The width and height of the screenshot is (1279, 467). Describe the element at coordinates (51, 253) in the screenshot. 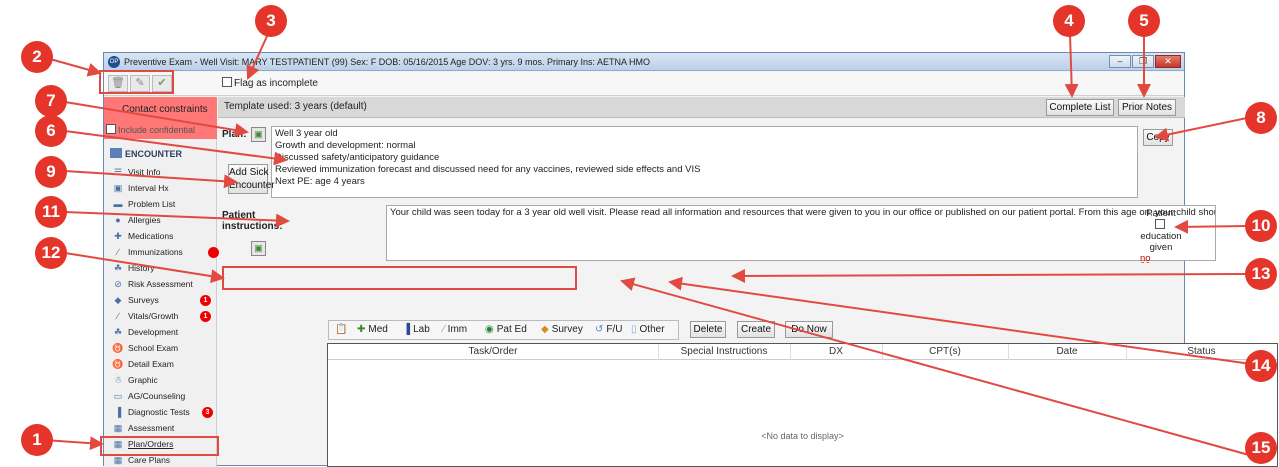

I see `callout-12: 12` at that location.